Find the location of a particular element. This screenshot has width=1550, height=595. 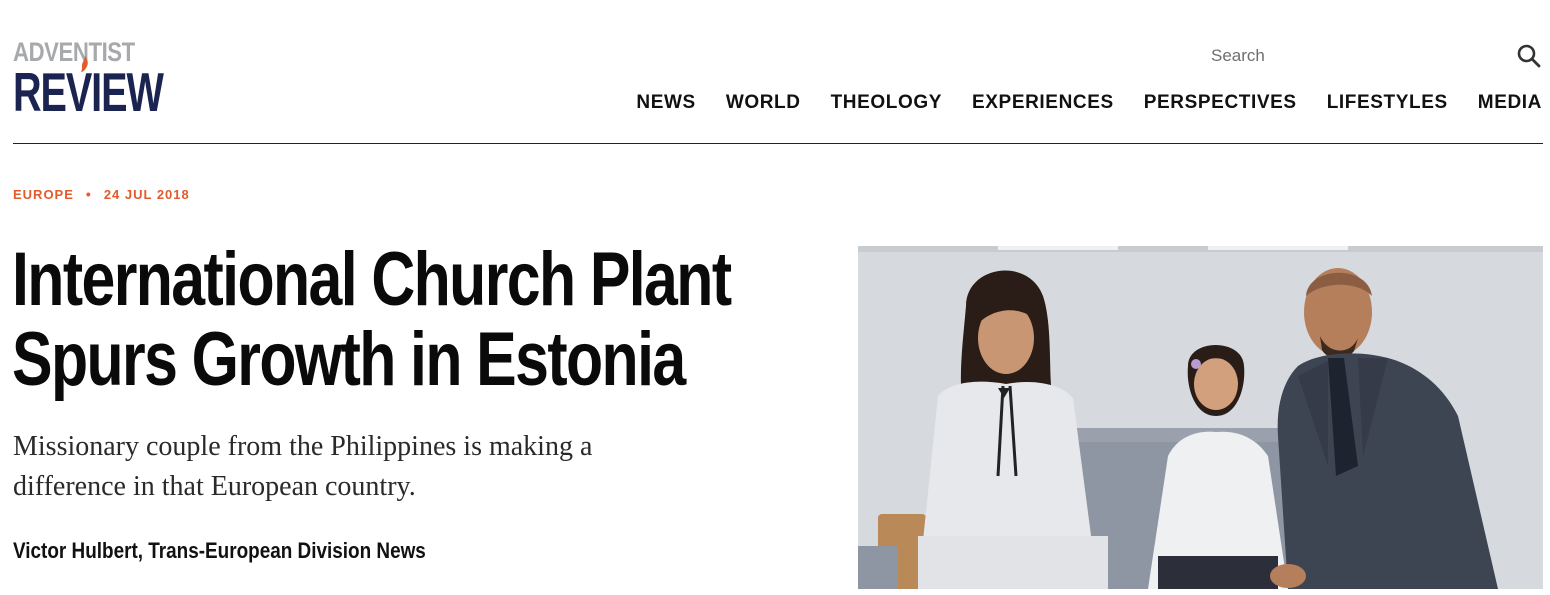

nav-item-lifestyles: LIFESTYLES is located at coordinates (1387, 103).